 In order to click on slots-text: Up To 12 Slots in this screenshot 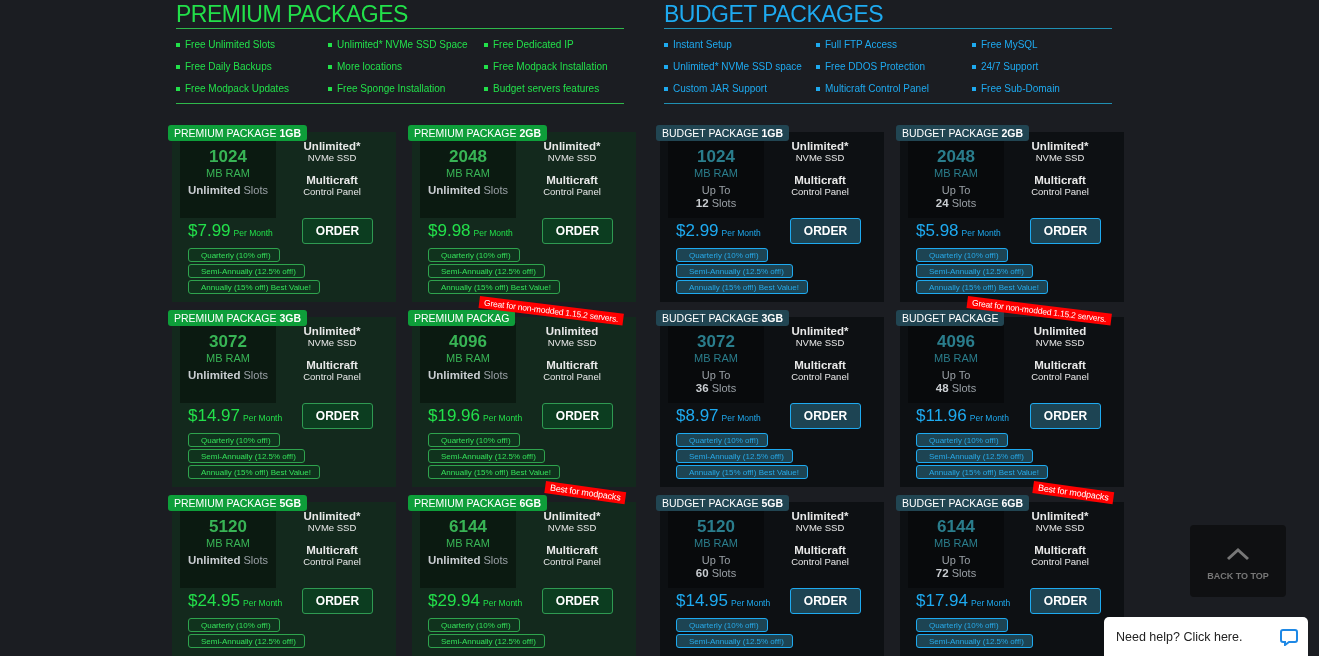, I will do `click(716, 197)`.